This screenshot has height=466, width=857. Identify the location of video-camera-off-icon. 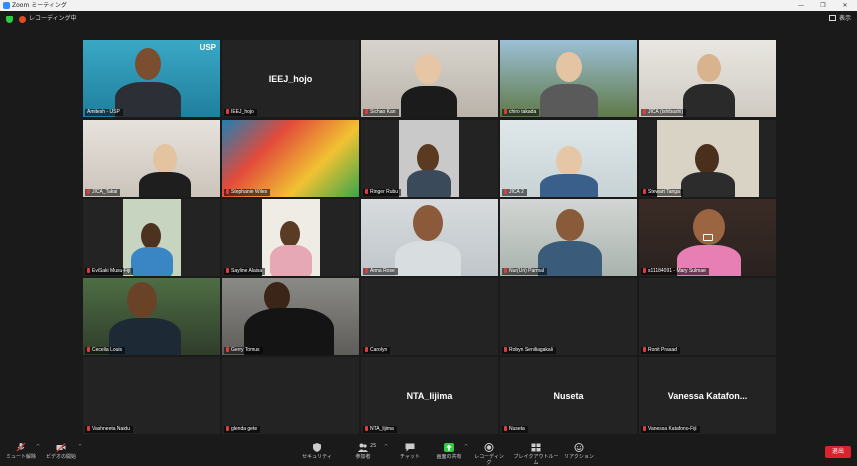
(61, 447).